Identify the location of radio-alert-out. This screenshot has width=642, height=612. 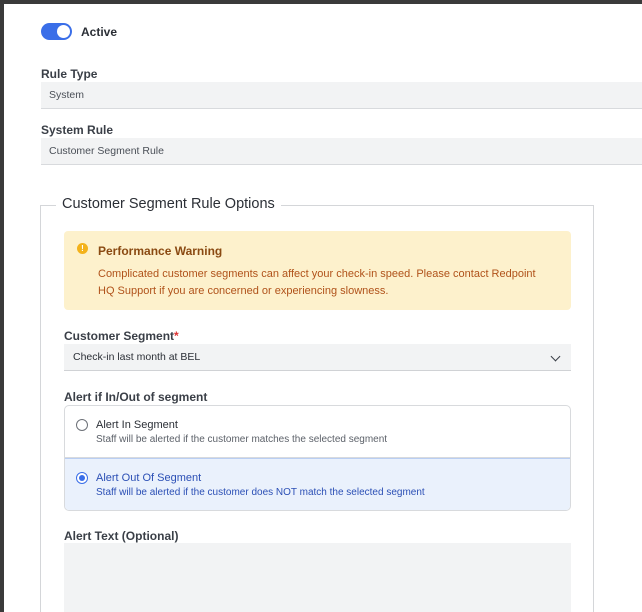
(82, 478).